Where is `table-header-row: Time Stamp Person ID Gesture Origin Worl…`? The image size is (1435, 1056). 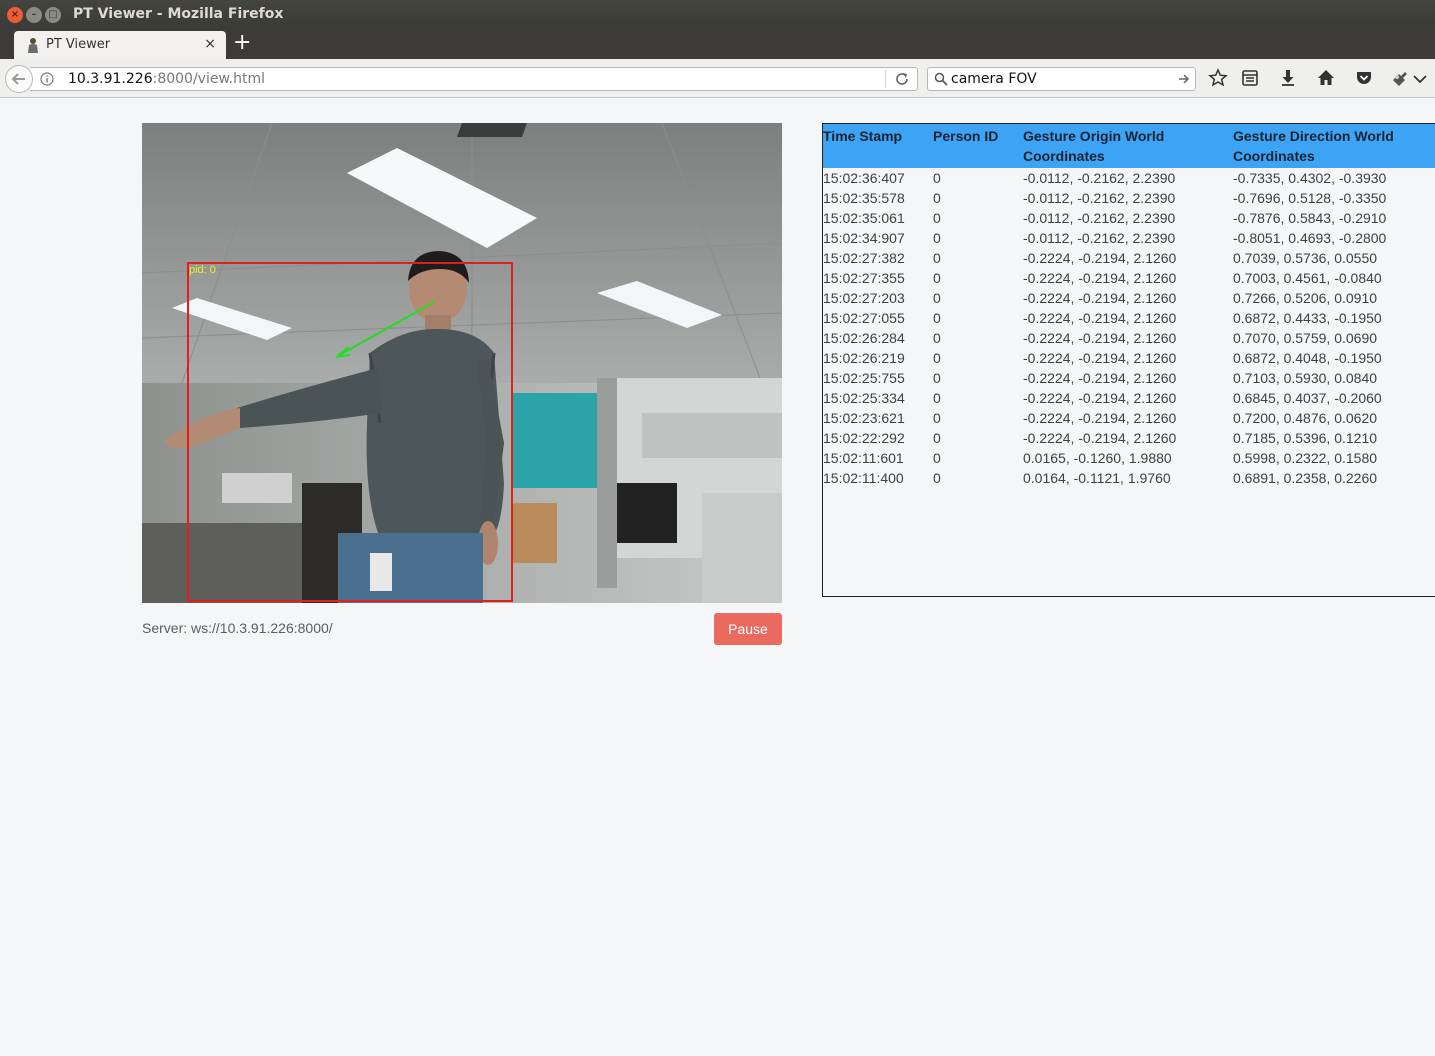 table-header-row: Time Stamp Person ID Gesture Origin Worl… is located at coordinates (1129, 146).